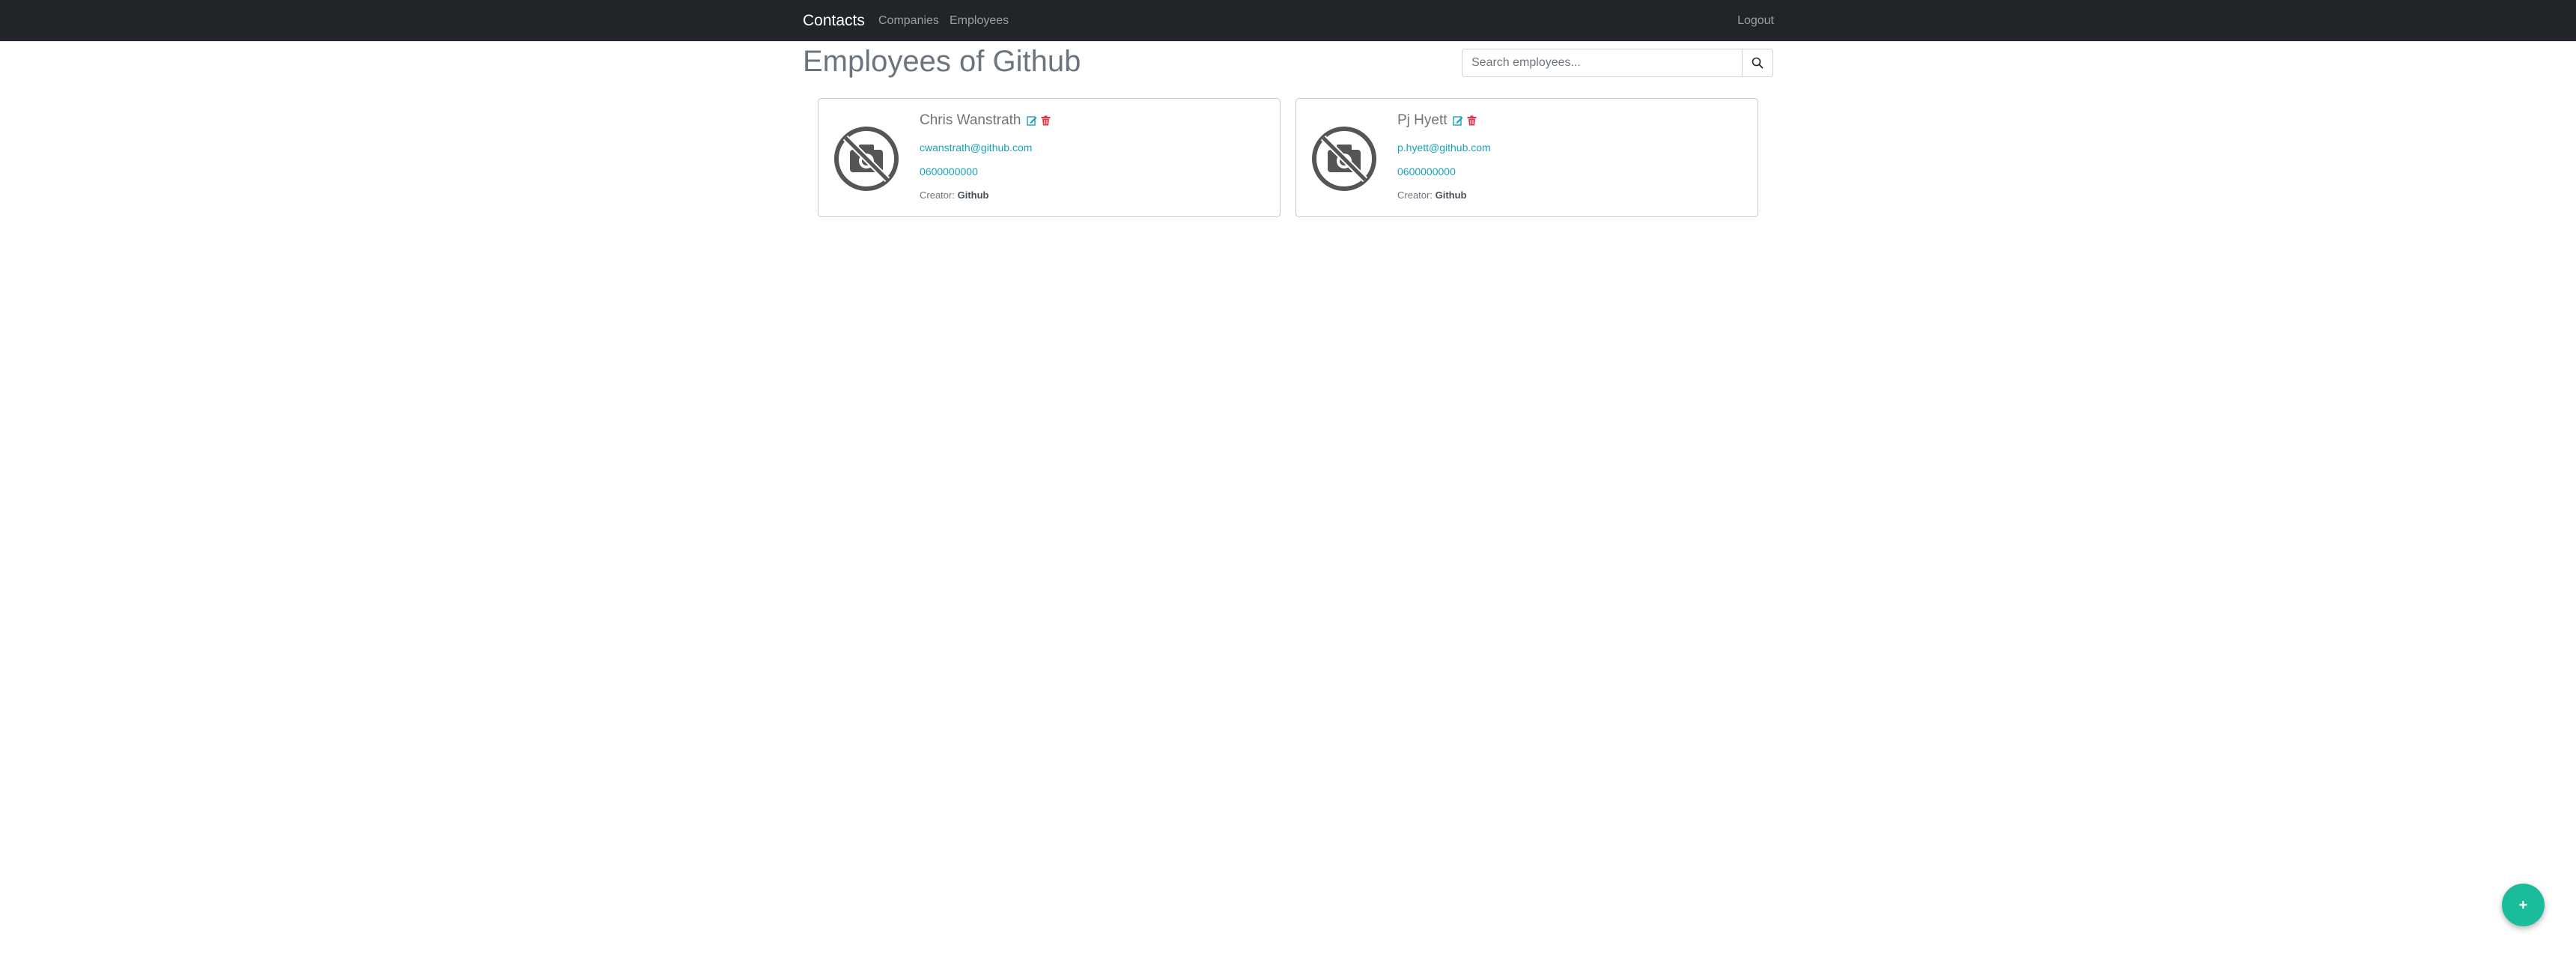 The image size is (2576, 954). I want to click on employee-name-row: Pj Hyett, so click(1437, 121).